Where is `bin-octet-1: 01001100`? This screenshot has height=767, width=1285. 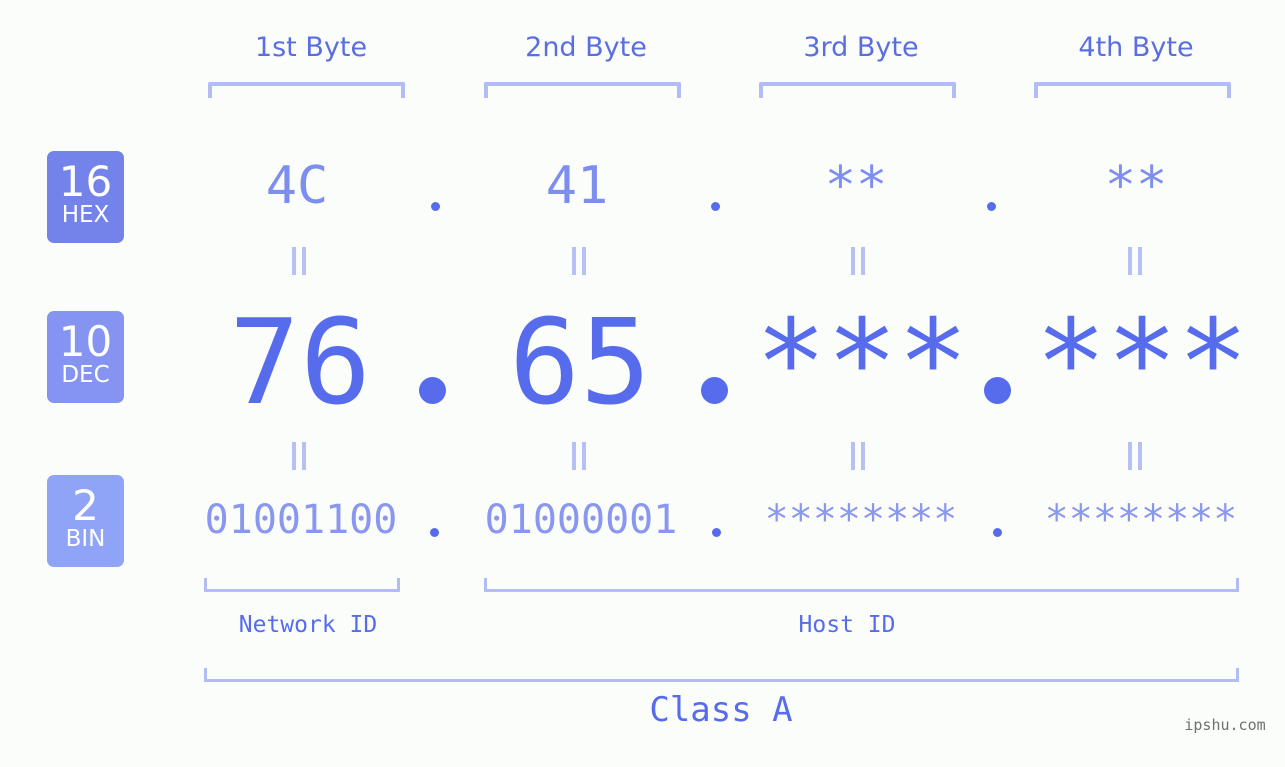
bin-octet-1: 01001100 is located at coordinates (301, 520).